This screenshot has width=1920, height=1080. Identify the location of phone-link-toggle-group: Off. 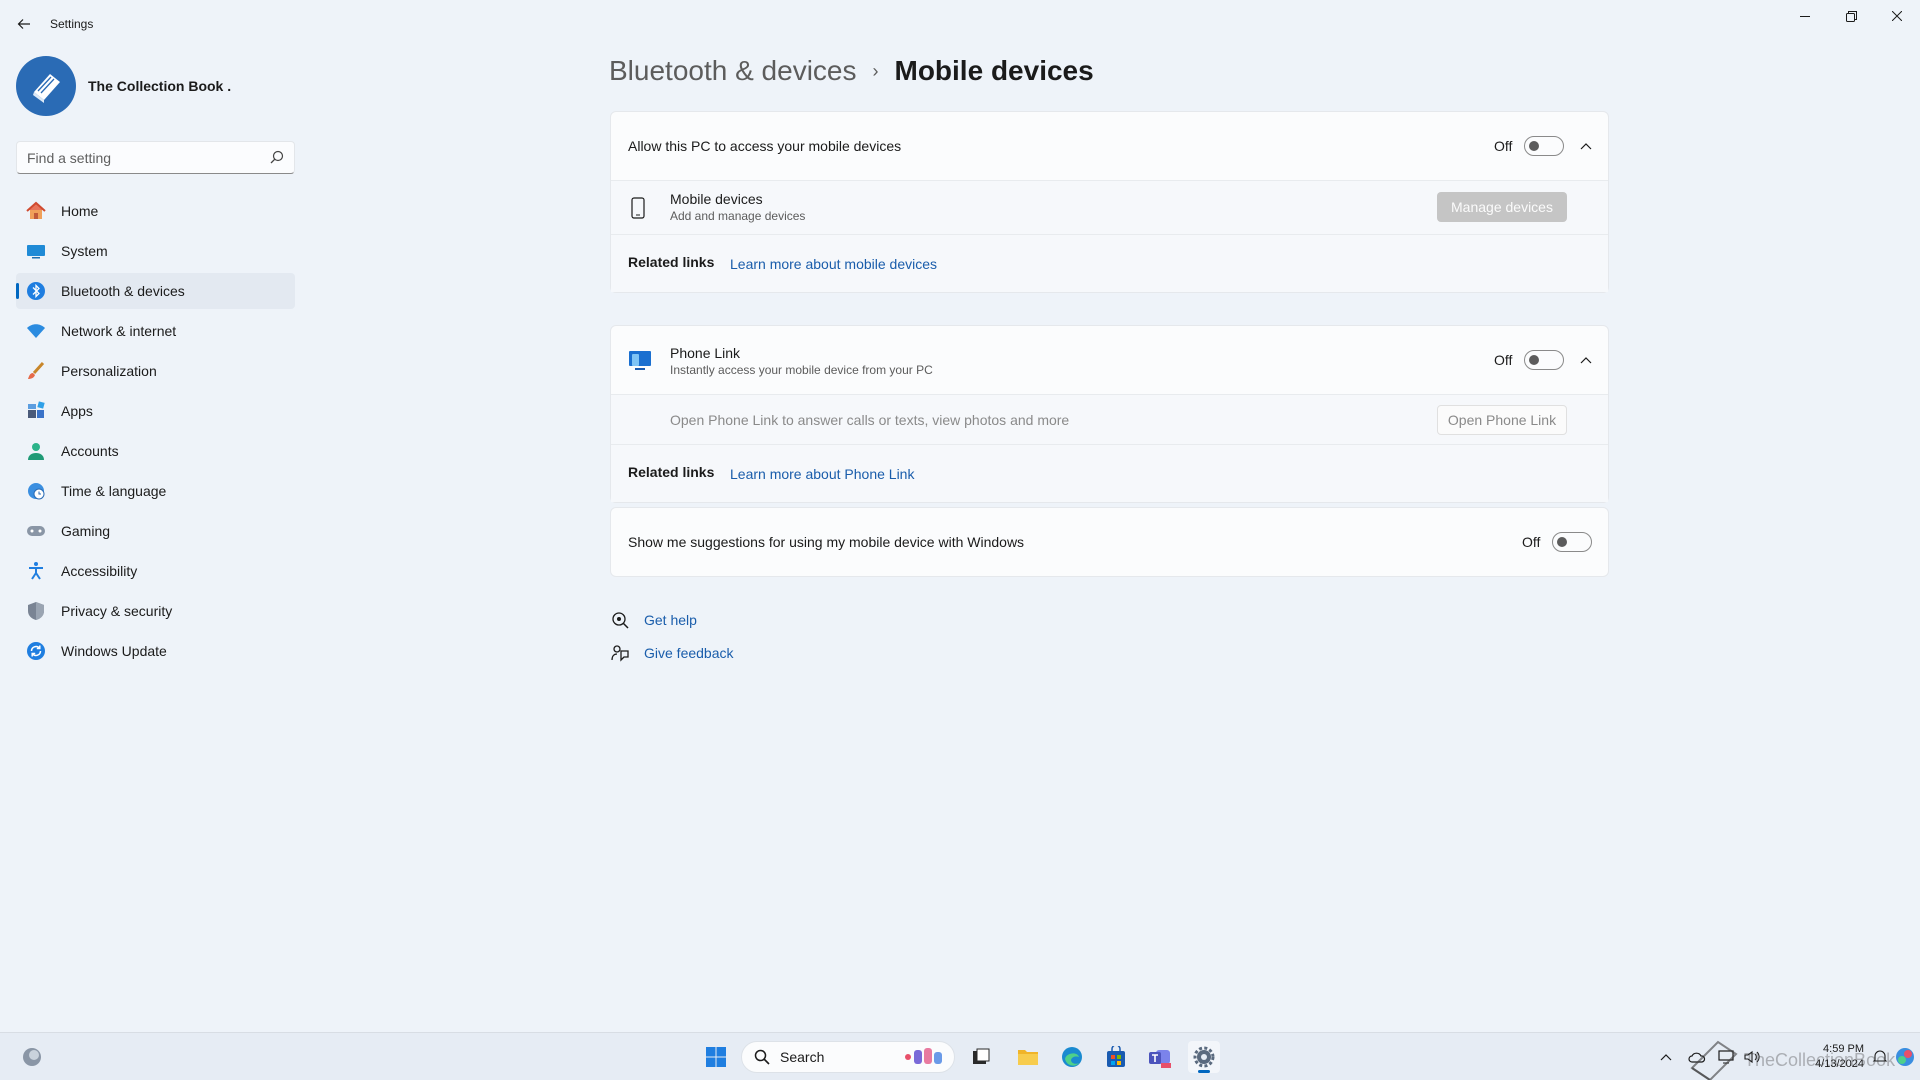
(1529, 360).